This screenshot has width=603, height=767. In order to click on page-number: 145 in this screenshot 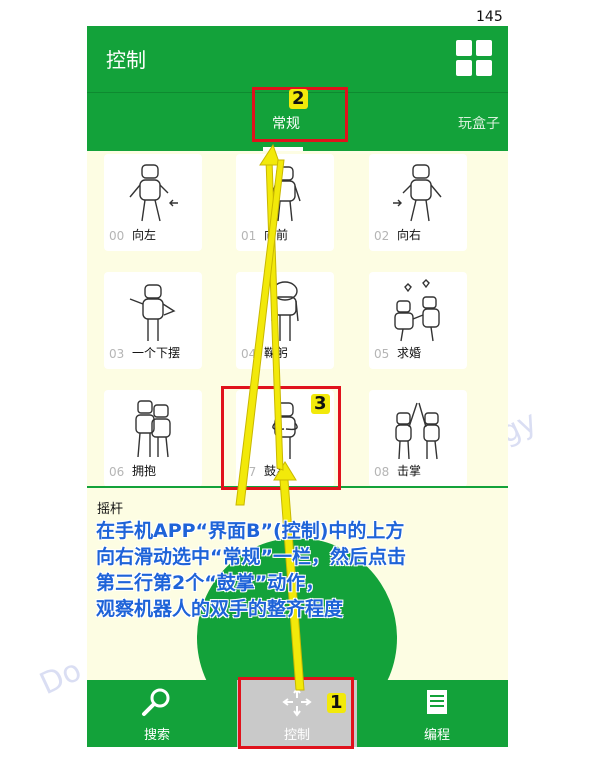, I will do `click(489, 17)`.